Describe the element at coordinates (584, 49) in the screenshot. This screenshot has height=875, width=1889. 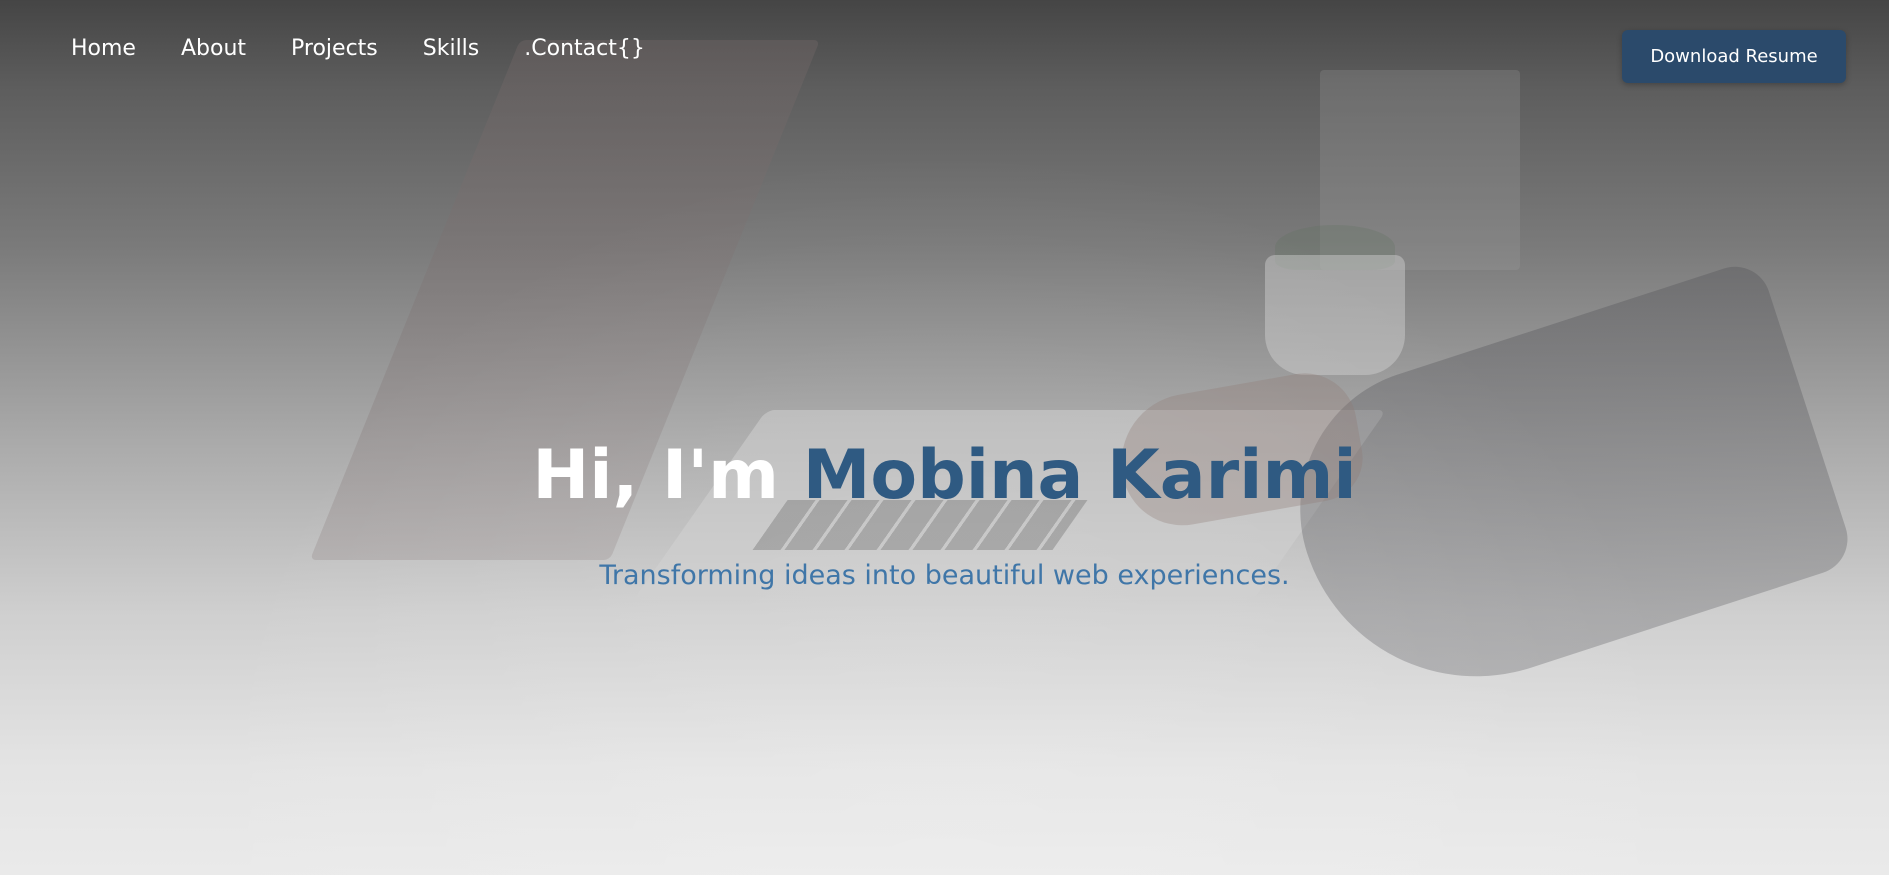
I see `nav-contact-link: .Contact{}` at that location.